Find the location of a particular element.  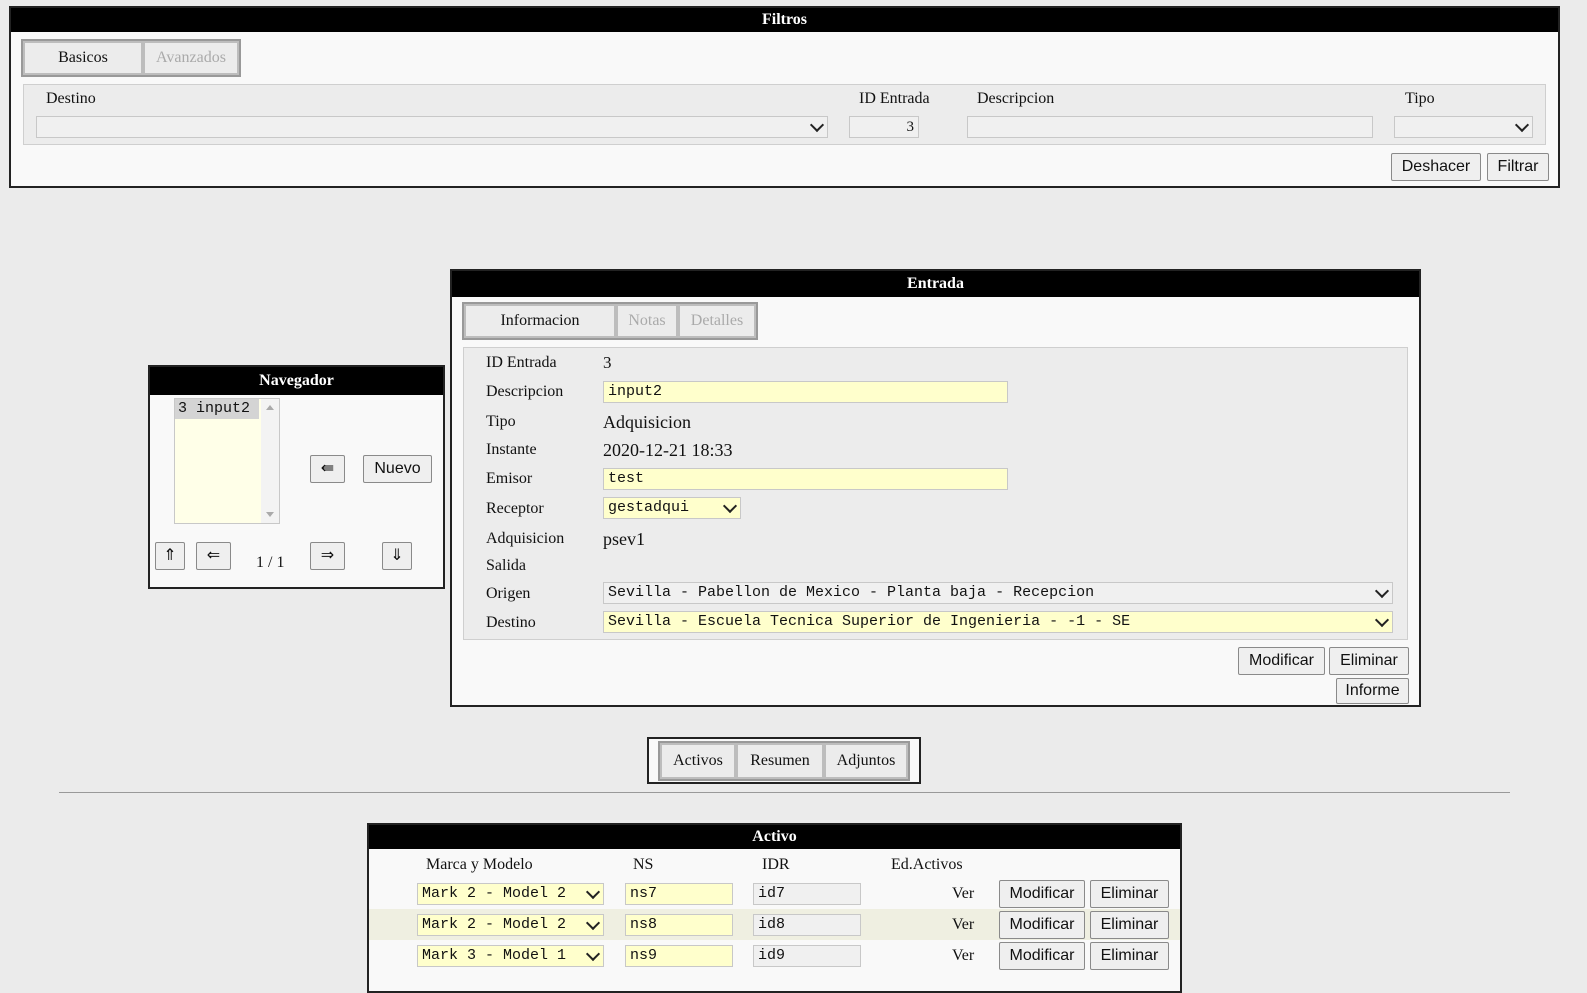

idr-value: id8 is located at coordinates (772, 924).